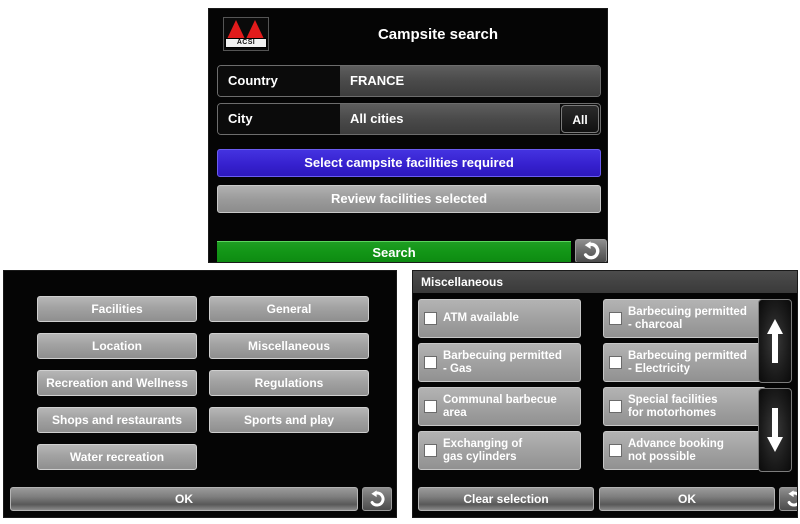  I want to click on checkbox-label: Advance booking not possible, so click(676, 450).